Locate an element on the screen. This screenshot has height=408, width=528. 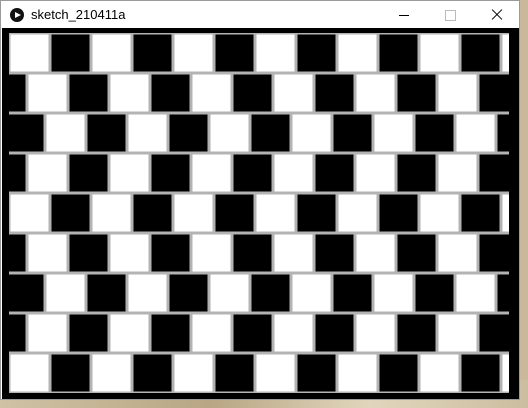
maximize-icon is located at coordinates (450, 15).